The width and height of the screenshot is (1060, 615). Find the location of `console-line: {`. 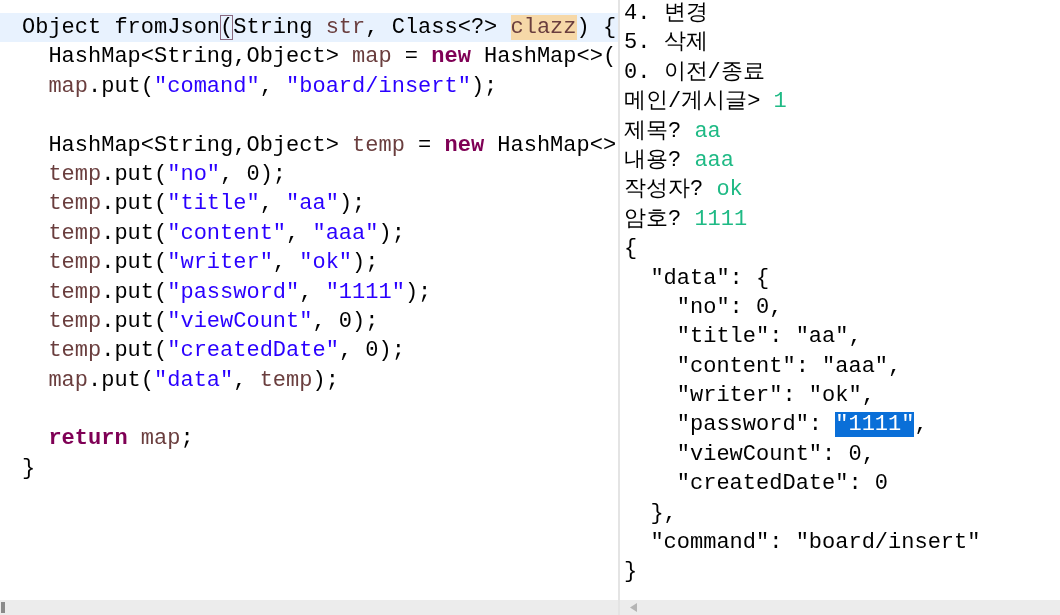

console-line: { is located at coordinates (631, 249).